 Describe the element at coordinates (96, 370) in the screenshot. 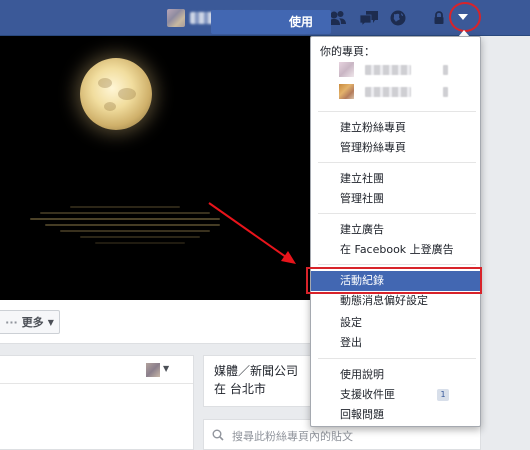

I see `post-composer-header: ▼` at that location.